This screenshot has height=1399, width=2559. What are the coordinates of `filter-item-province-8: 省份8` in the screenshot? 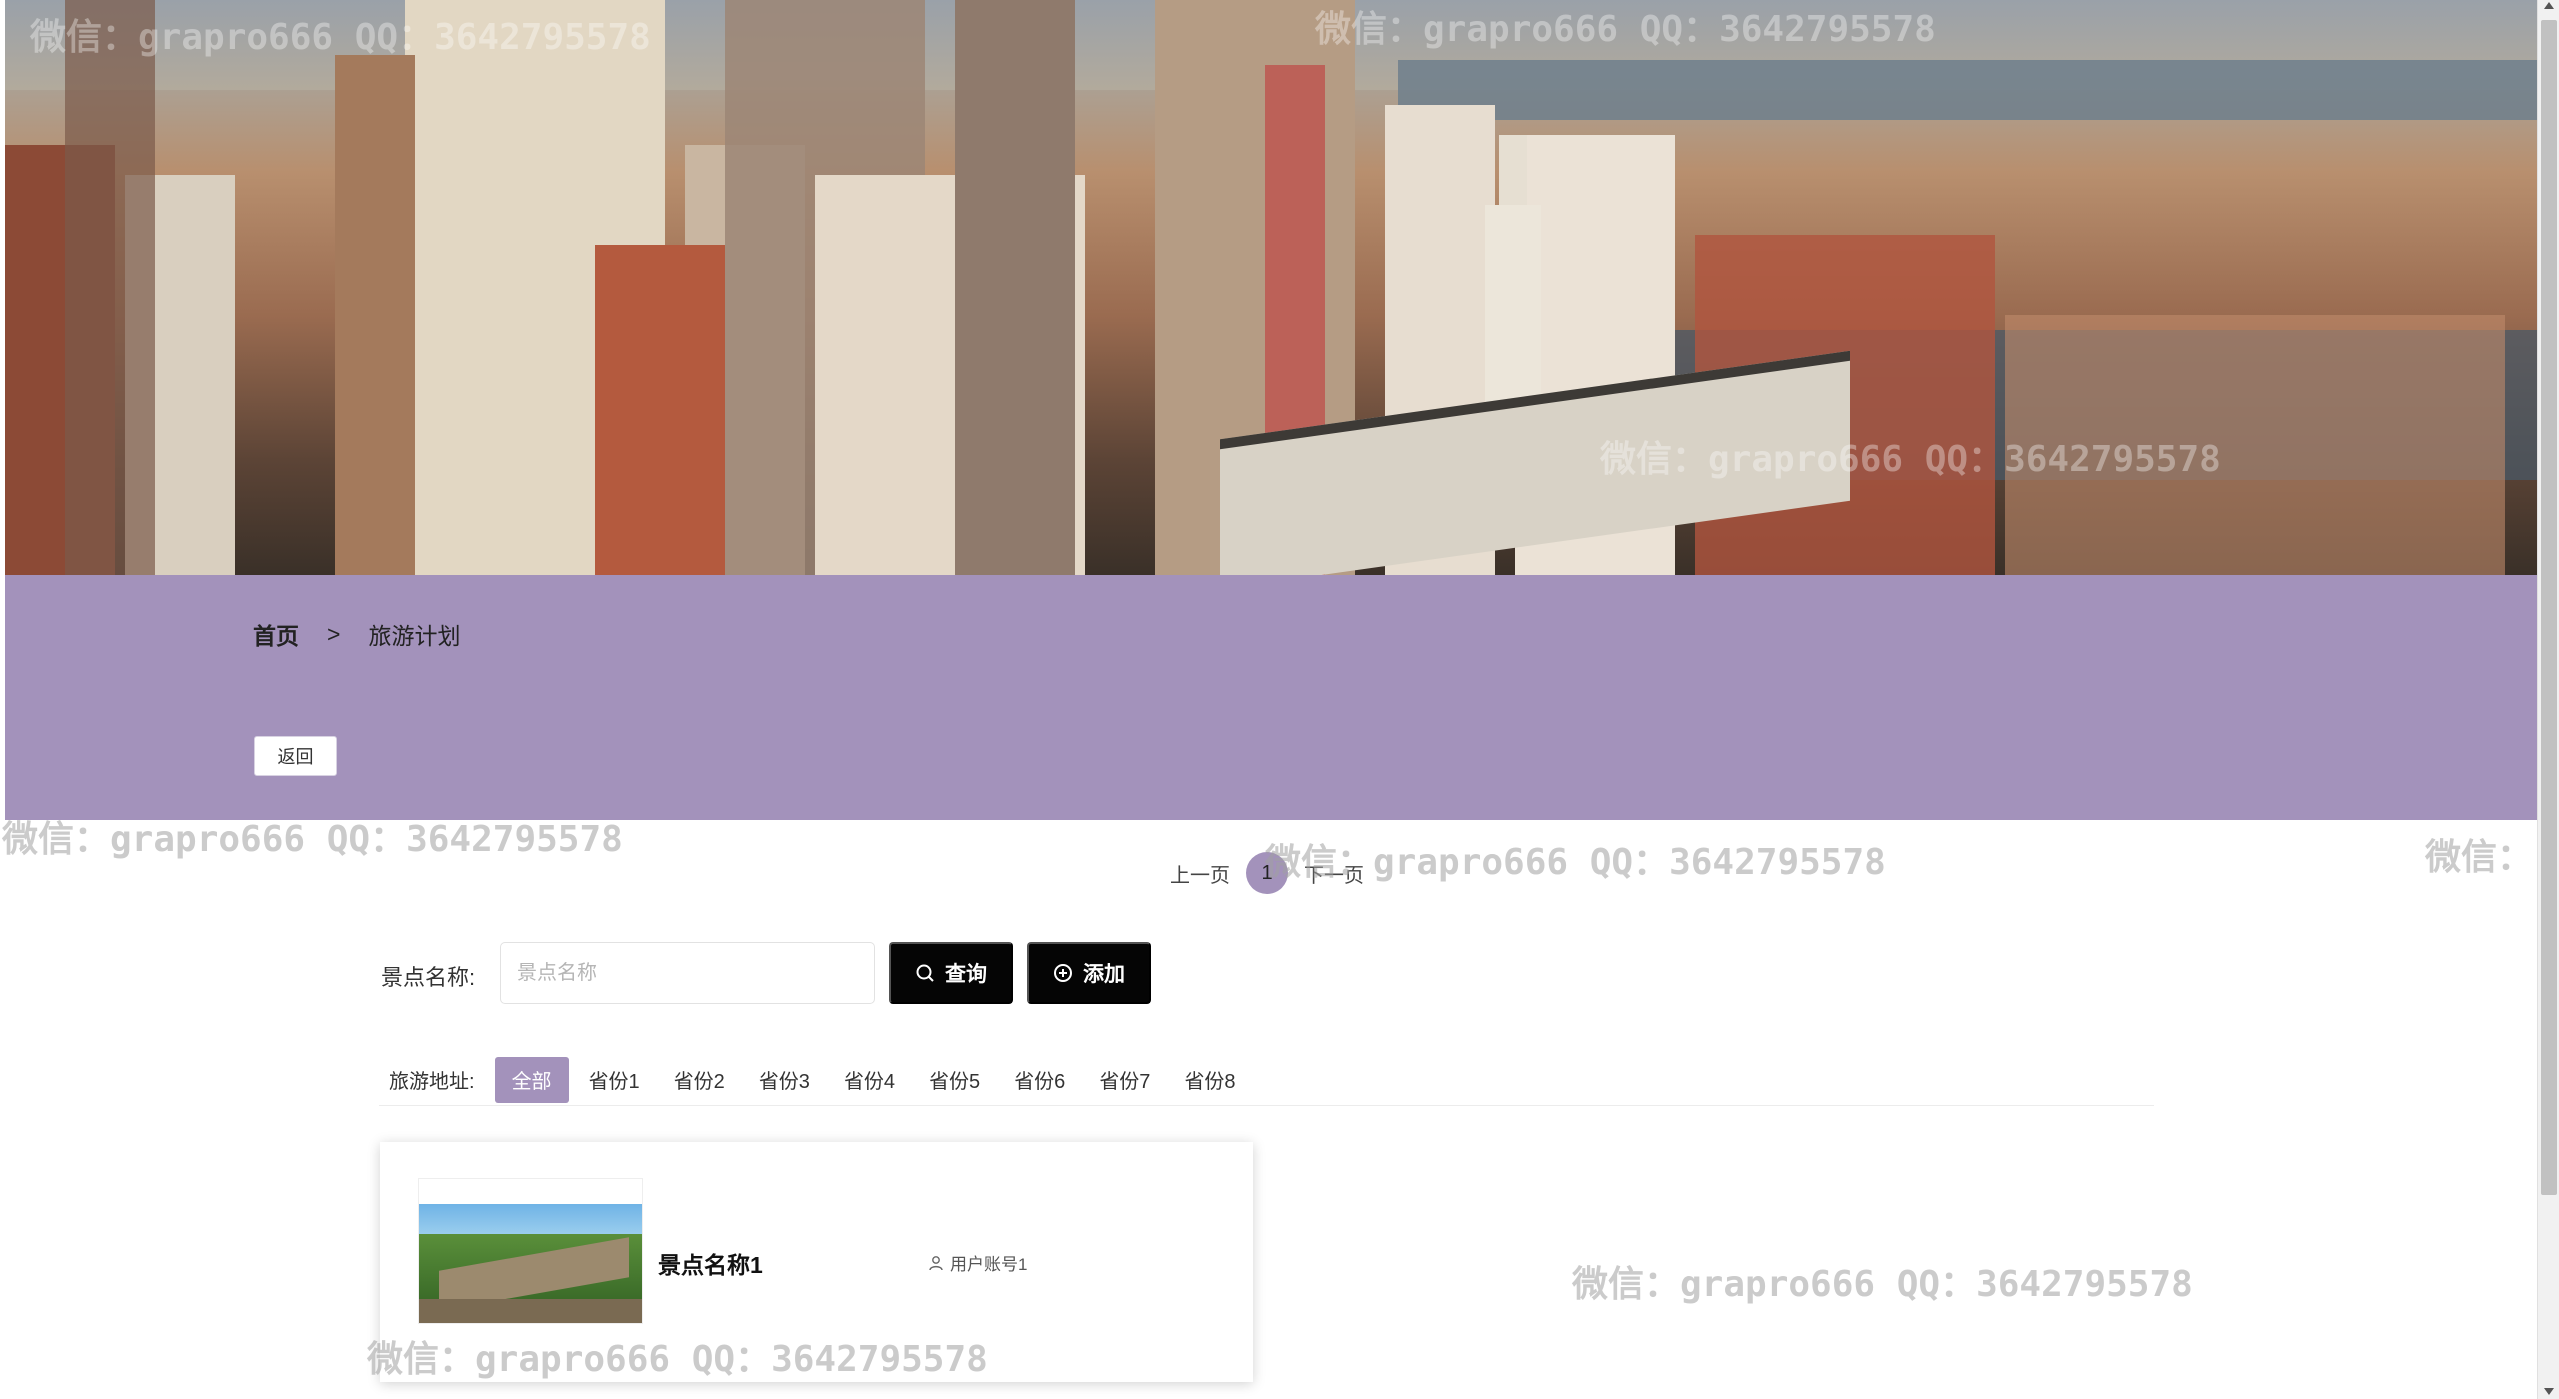 It's located at (1209, 1080).